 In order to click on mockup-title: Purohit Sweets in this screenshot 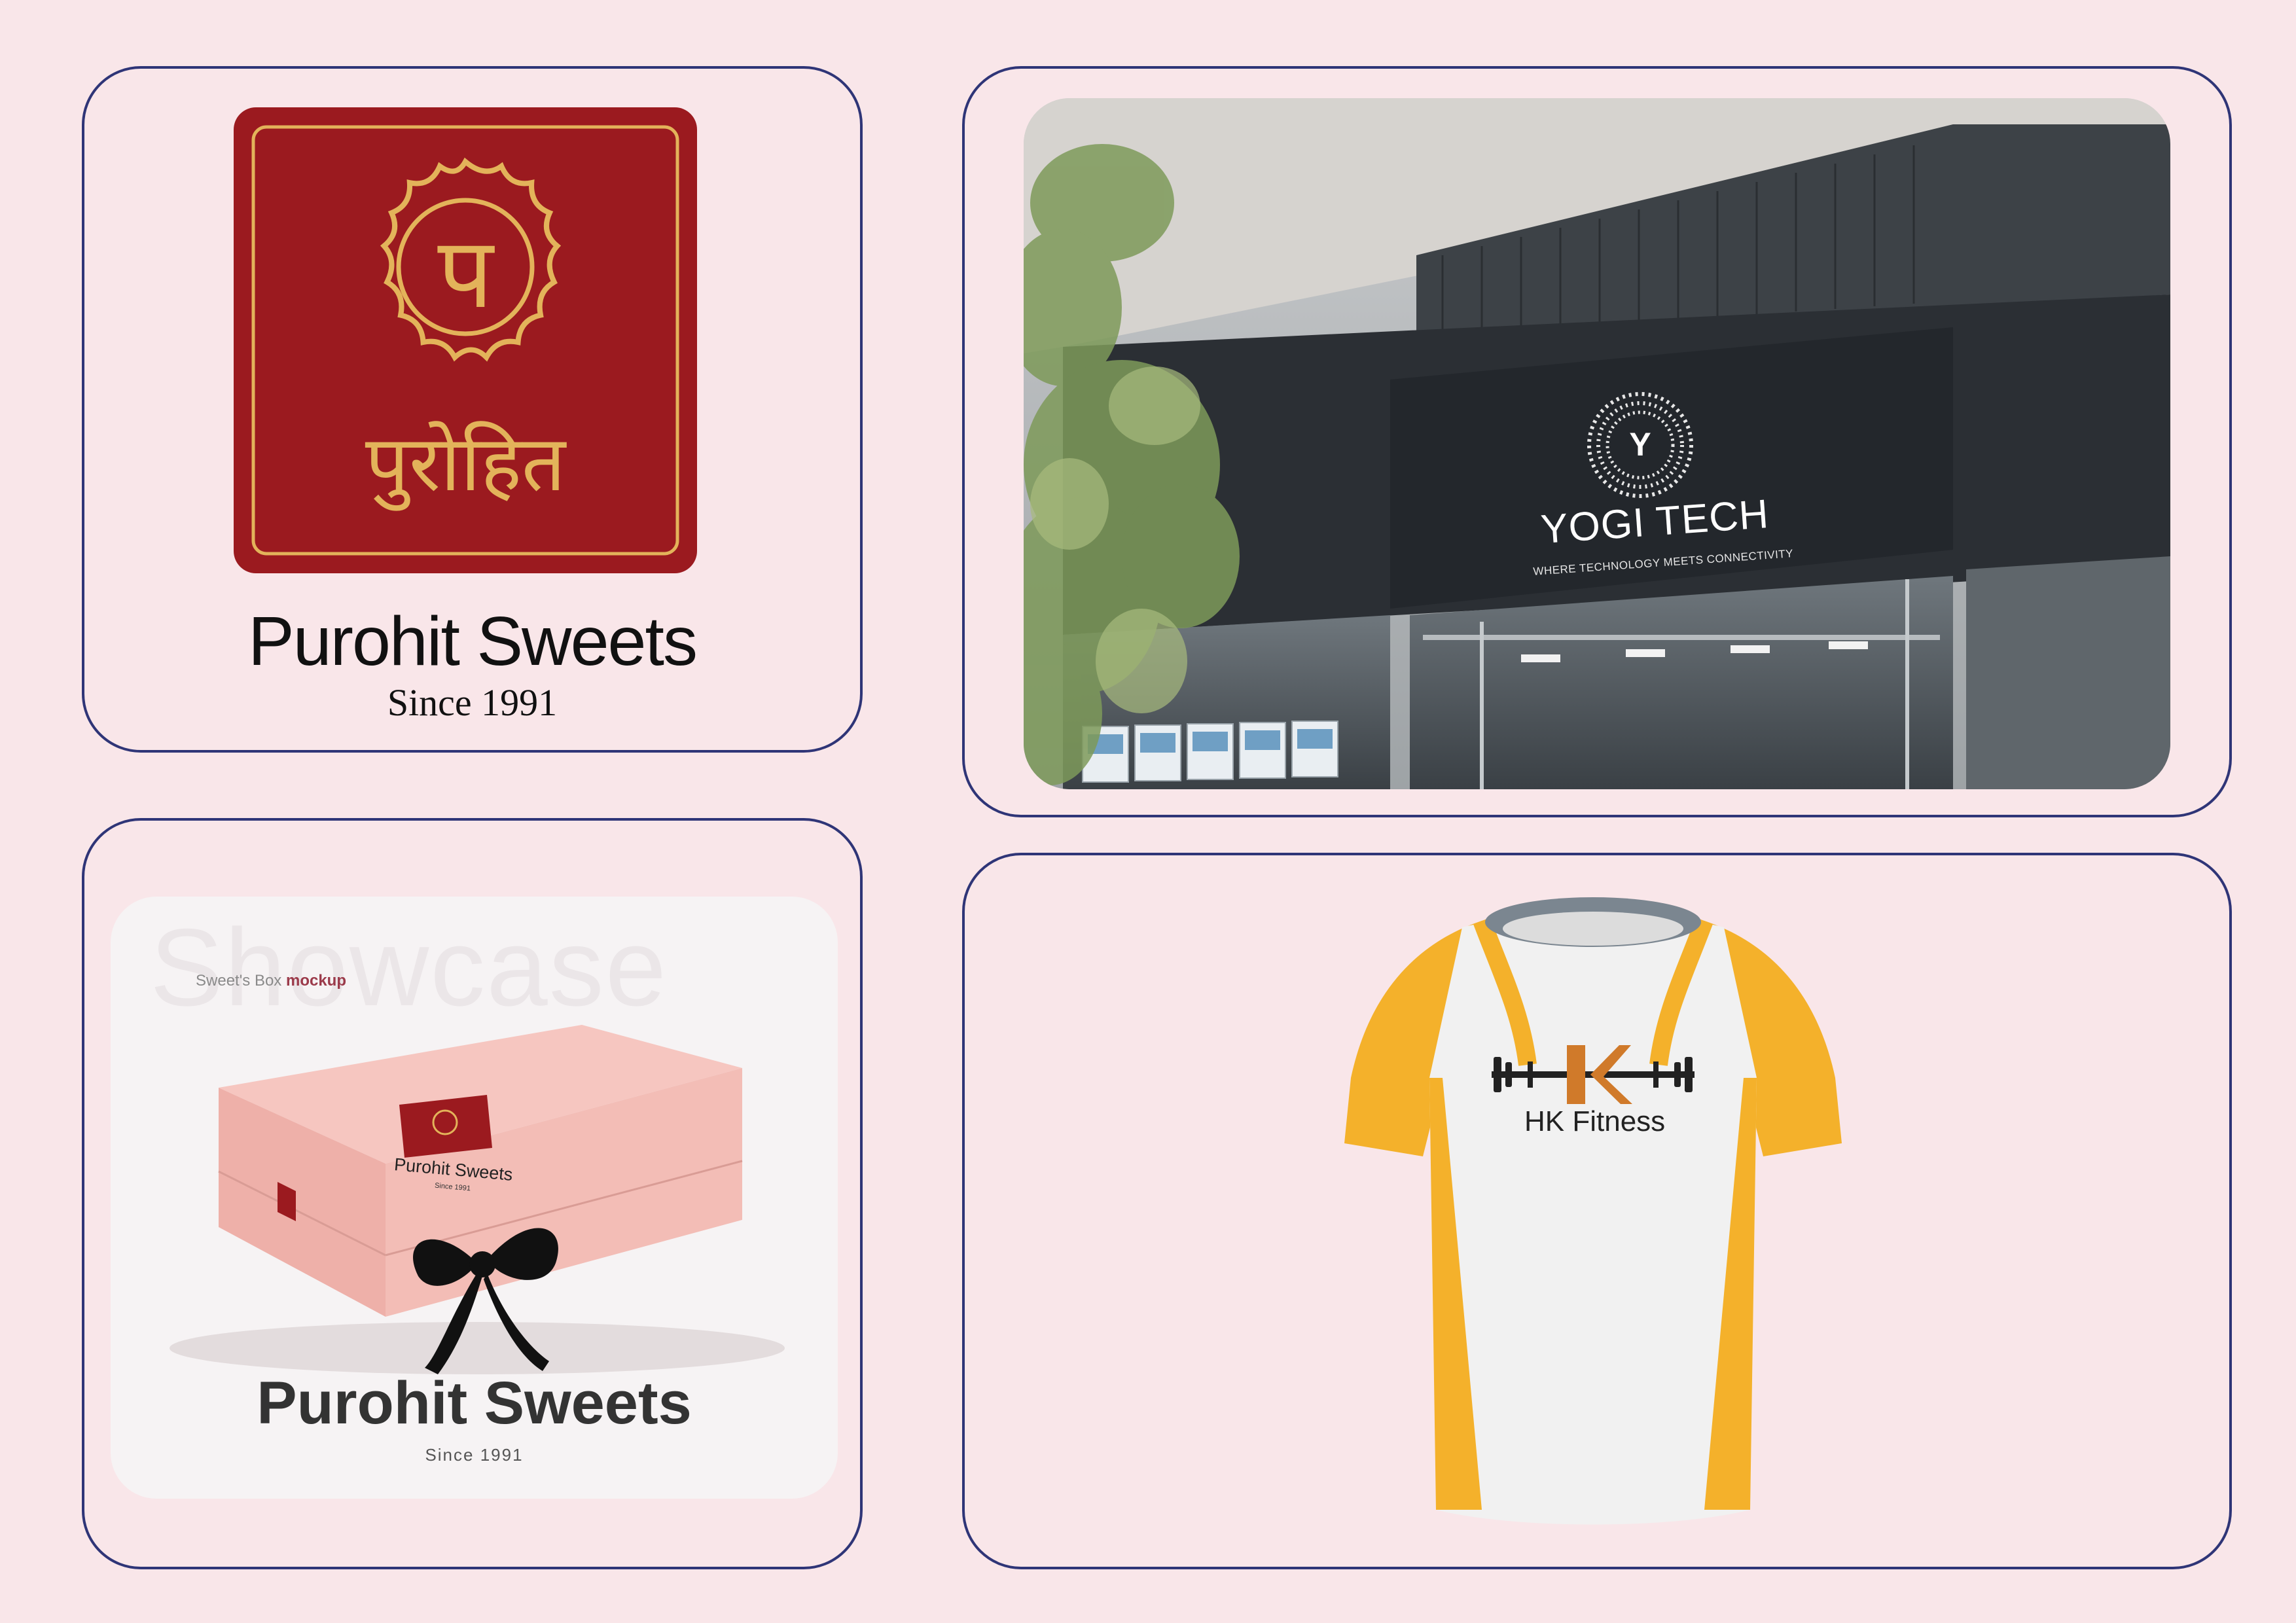, I will do `click(474, 1403)`.